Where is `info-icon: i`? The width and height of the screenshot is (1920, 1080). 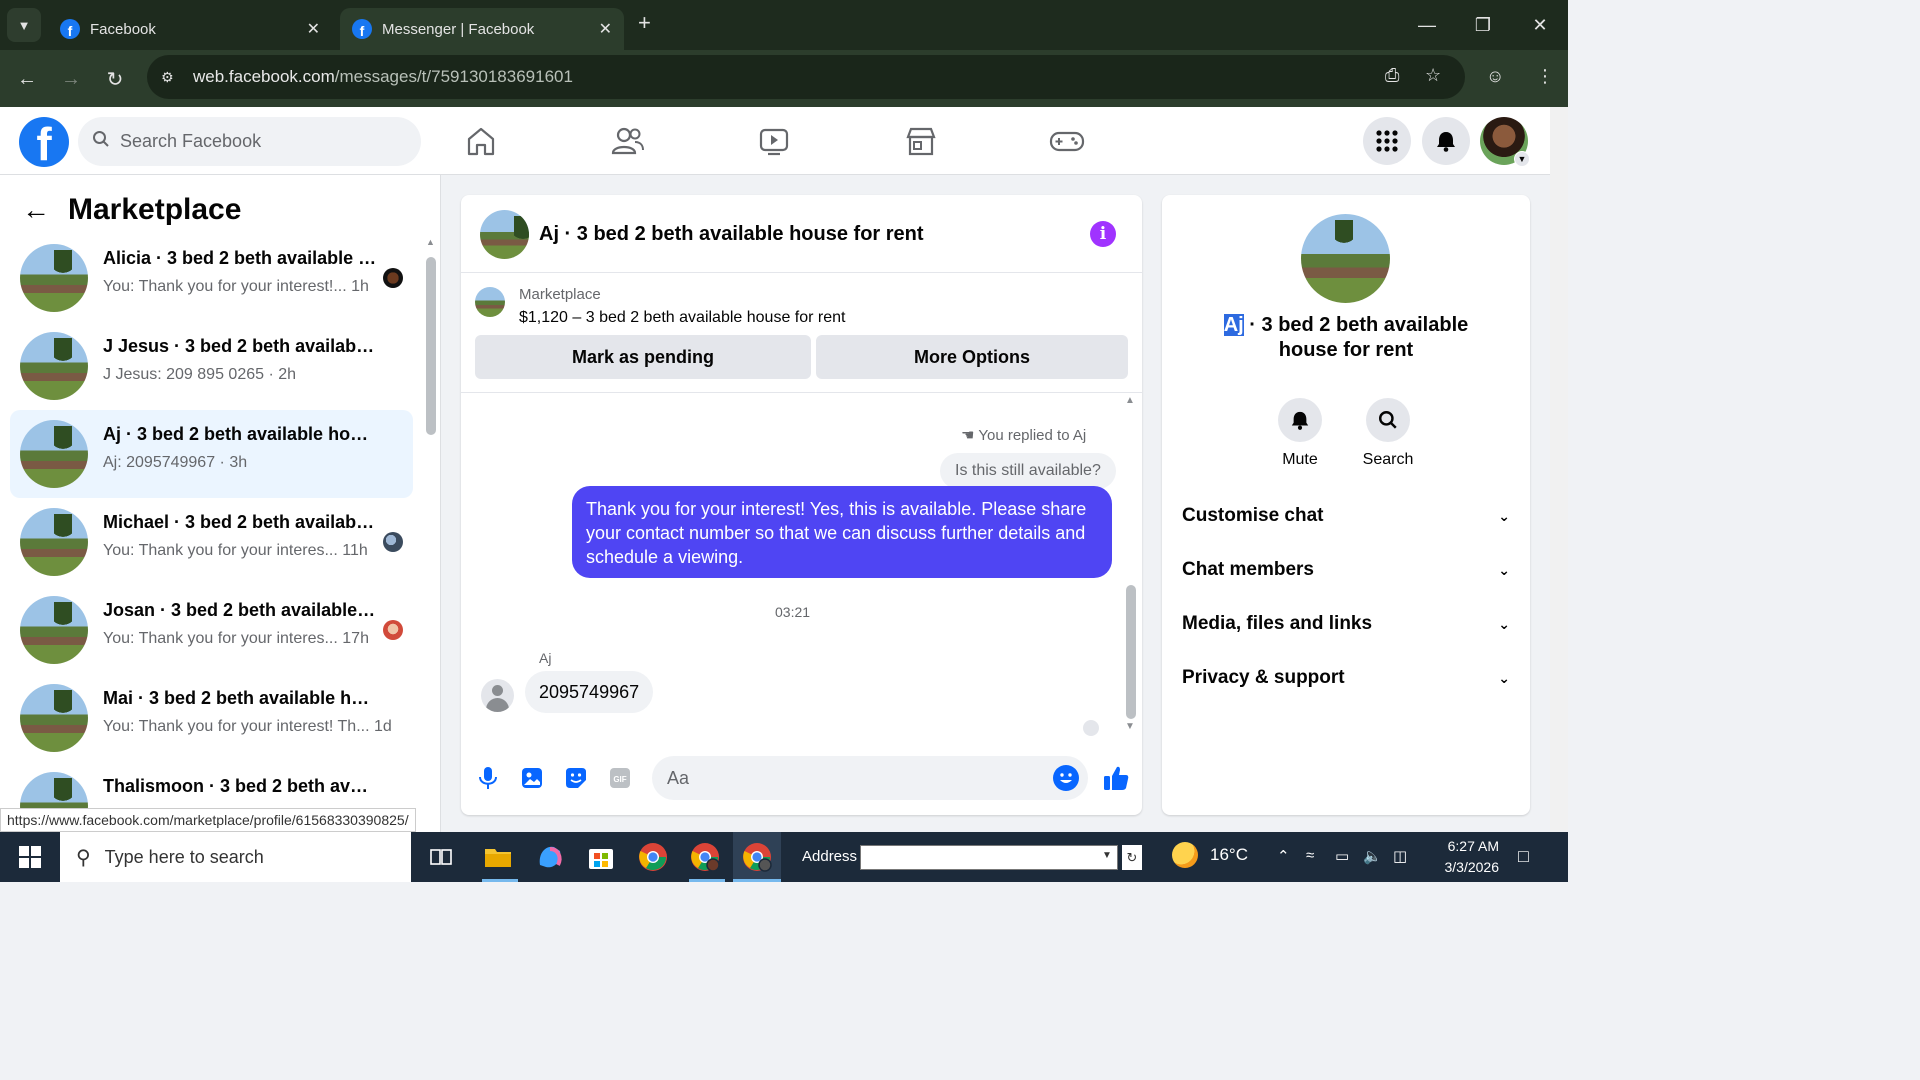
info-icon: i is located at coordinates (1103, 234).